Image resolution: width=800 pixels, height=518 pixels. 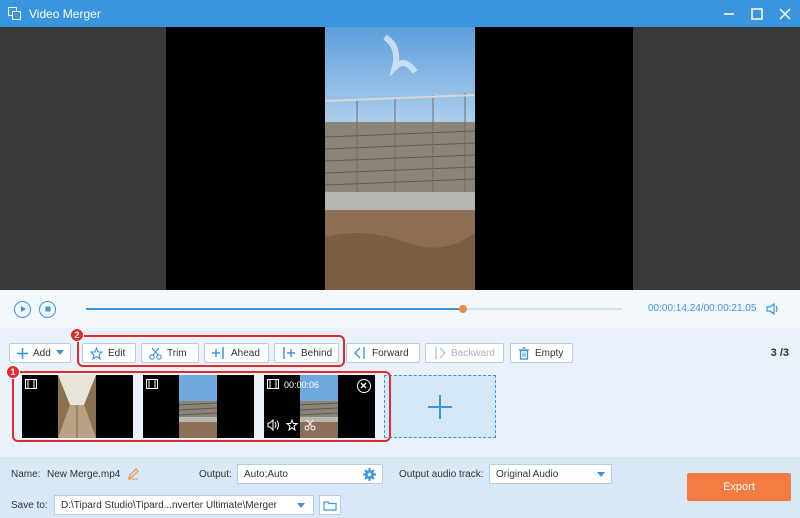 What do you see at coordinates (439, 353) in the screenshot?
I see `move-backward-icon` at bounding box center [439, 353].